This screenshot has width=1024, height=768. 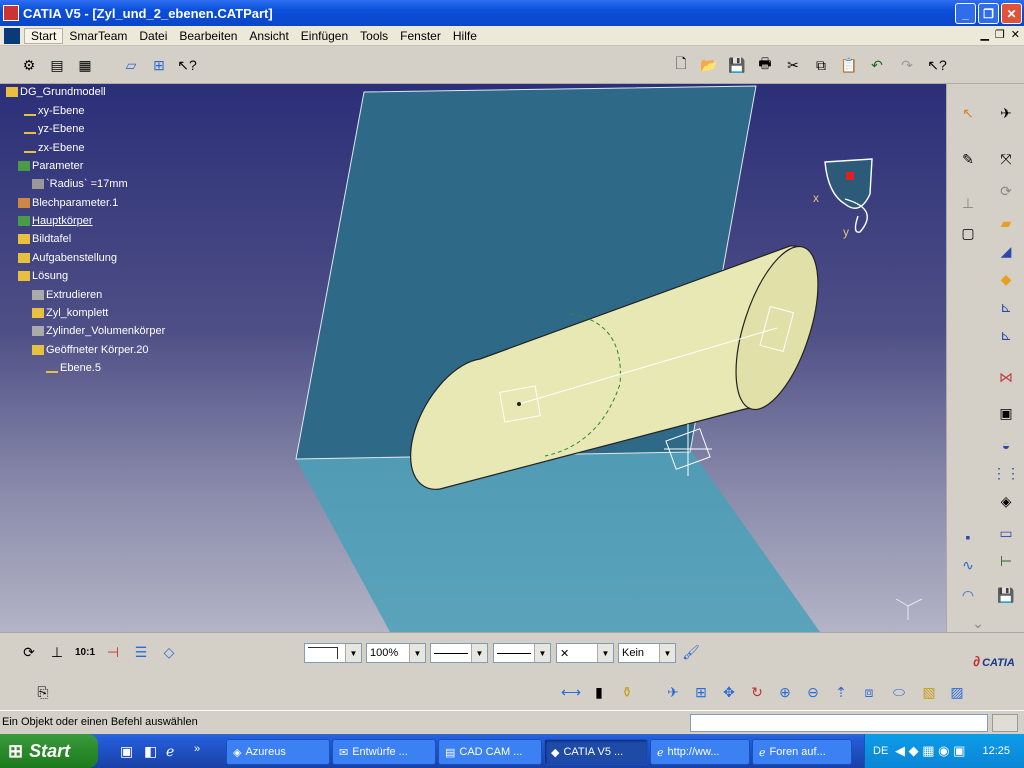 What do you see at coordinates (691, 652) in the screenshot?
I see `painter-icon: 🖌` at bounding box center [691, 652].